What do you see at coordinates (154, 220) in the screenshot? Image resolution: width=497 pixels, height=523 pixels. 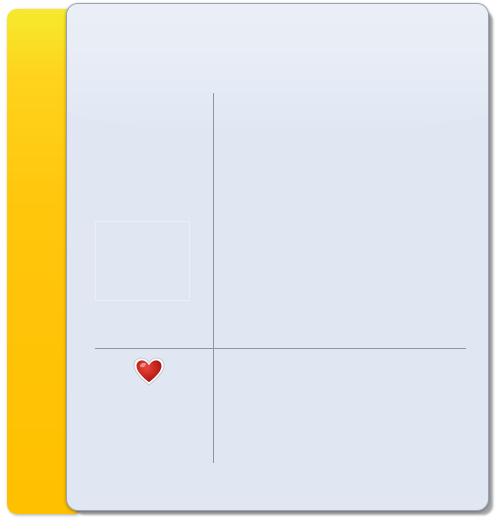 I see `grid-cell-top-left` at bounding box center [154, 220].